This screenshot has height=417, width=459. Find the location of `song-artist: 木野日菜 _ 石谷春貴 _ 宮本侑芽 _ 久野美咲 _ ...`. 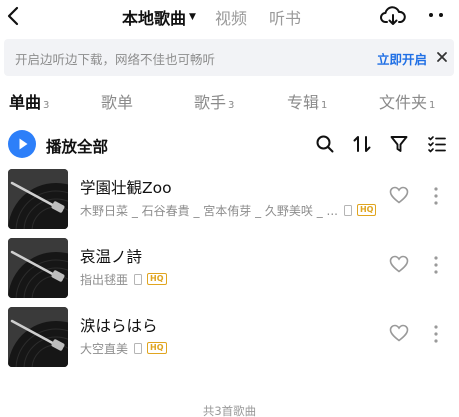

song-artist: 木野日菜 _ 石谷春貴 _ 宮本侑芽 _ 久野美咲 _ ... is located at coordinates (209, 210).